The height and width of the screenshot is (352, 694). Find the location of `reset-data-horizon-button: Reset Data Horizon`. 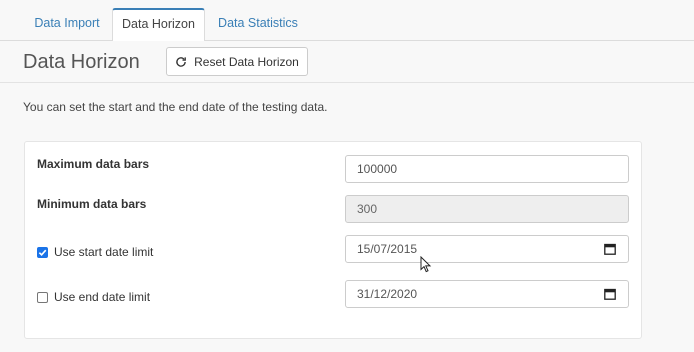

reset-data-horizon-button: Reset Data Horizon is located at coordinates (237, 61).